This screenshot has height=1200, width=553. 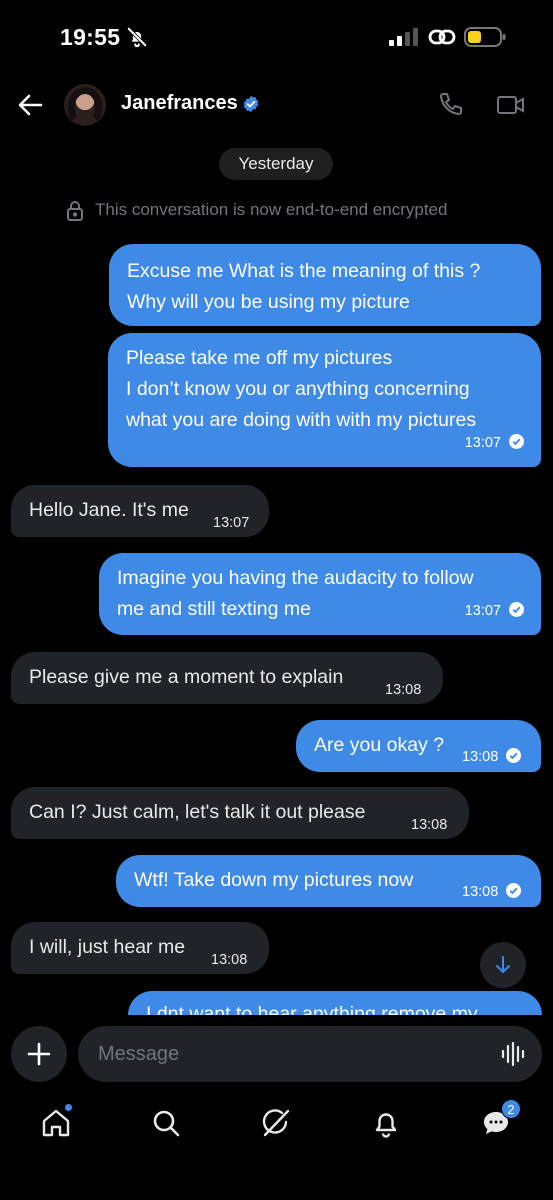 What do you see at coordinates (511, 1109) in the screenshot?
I see `messages-unread-badge: 2` at bounding box center [511, 1109].